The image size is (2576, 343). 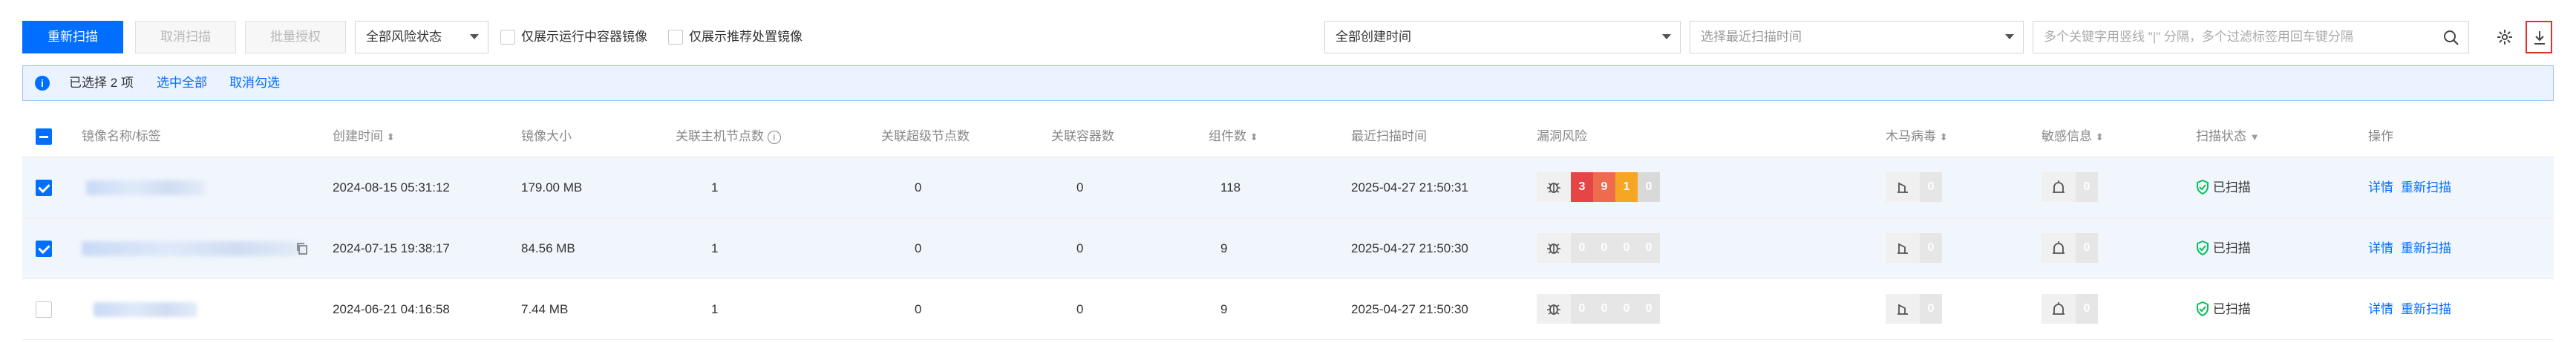 What do you see at coordinates (745, 37) in the screenshot?
I see `only-recommended-label: 仅展示推荐处置镜像` at bounding box center [745, 37].